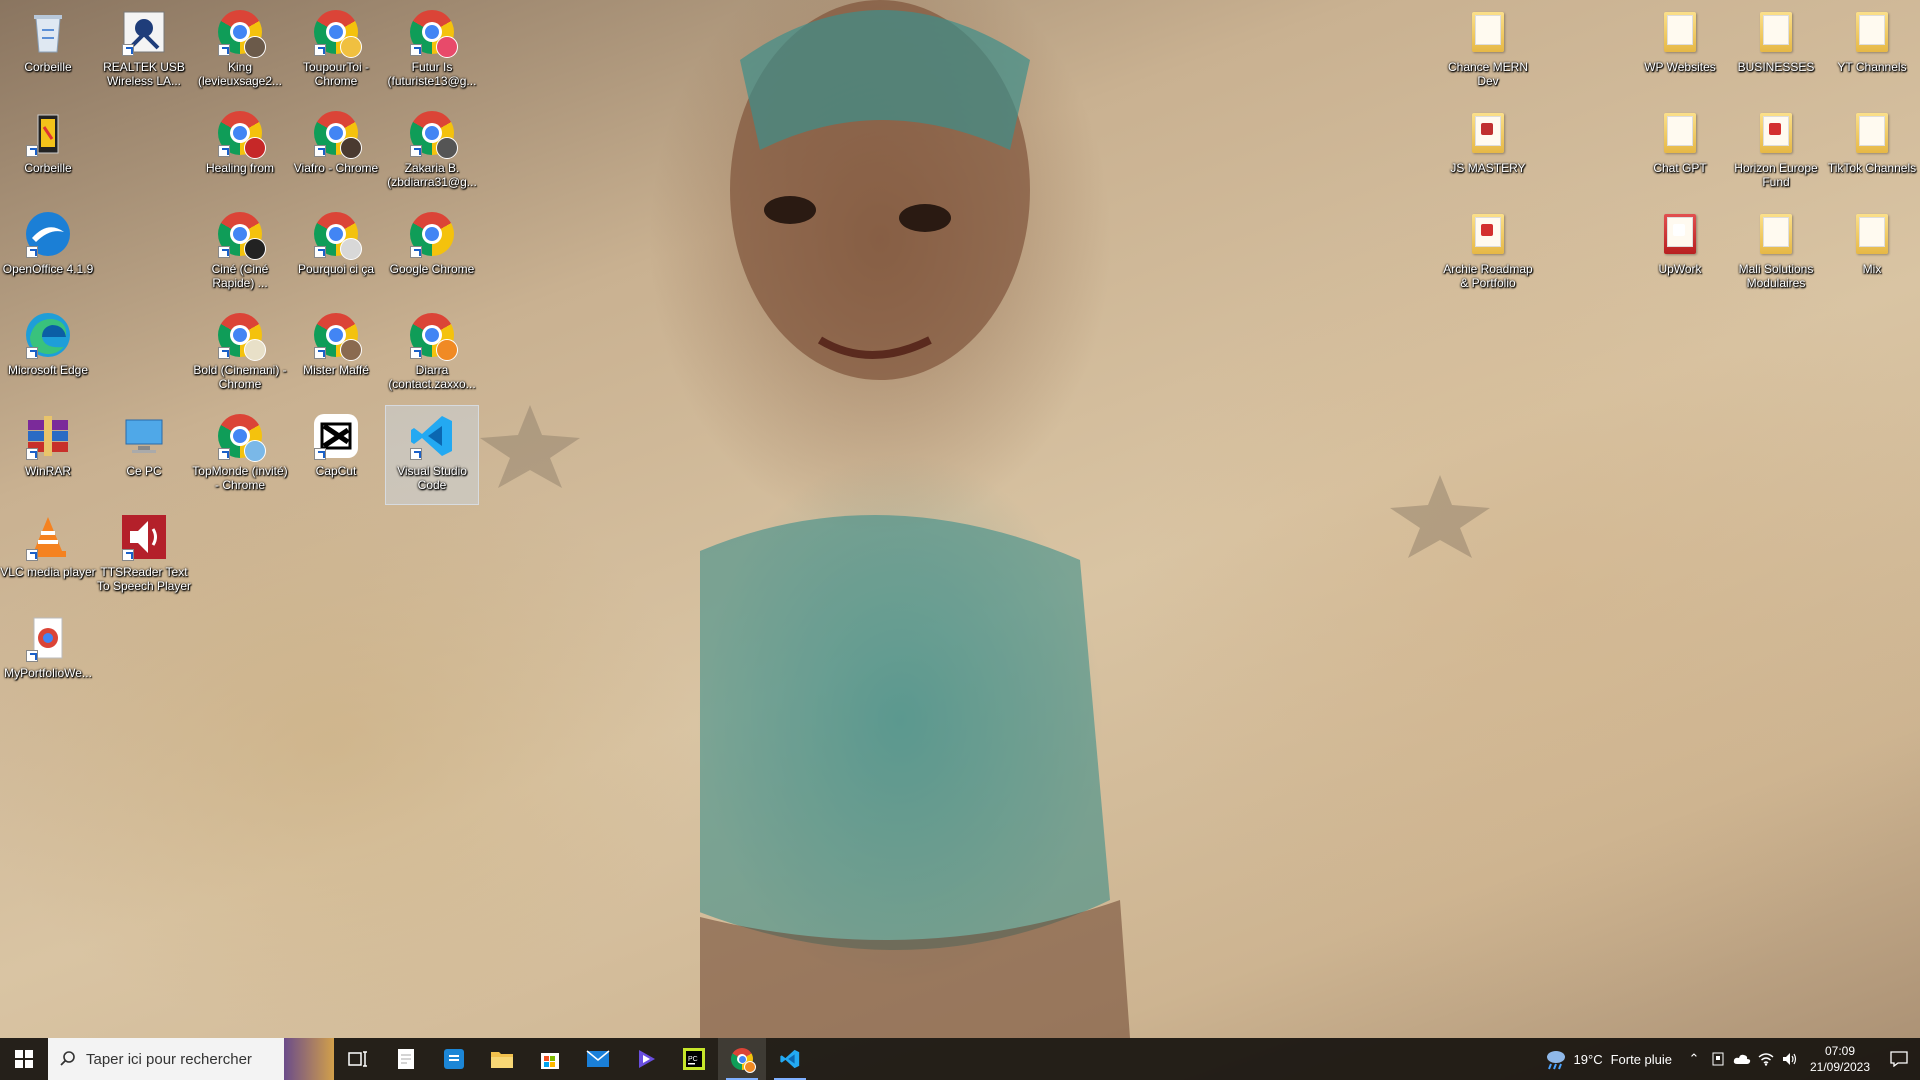 The height and width of the screenshot is (1080, 1920). Describe the element at coordinates (1641, 1059) in the screenshot. I see `weather-desc: Forte pluie` at that location.